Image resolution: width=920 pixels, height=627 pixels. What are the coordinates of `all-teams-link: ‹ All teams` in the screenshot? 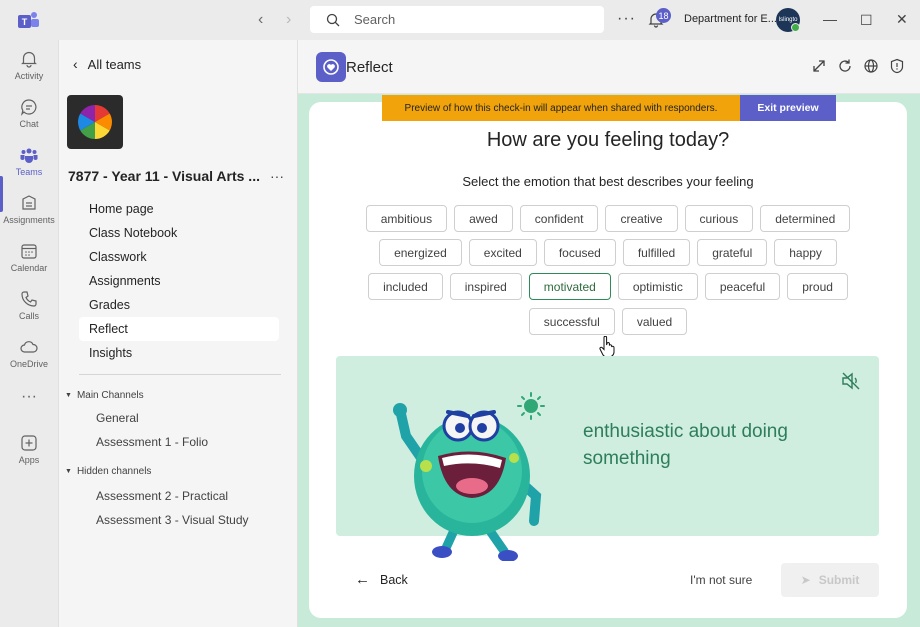 It's located at (107, 64).